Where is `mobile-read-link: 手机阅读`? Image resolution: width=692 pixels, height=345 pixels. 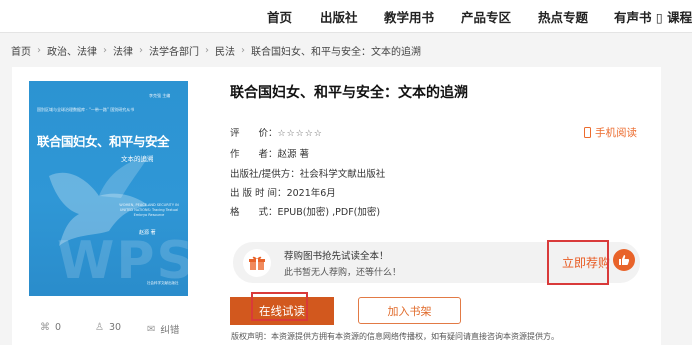 mobile-read-link: 手机阅读 is located at coordinates (610, 132).